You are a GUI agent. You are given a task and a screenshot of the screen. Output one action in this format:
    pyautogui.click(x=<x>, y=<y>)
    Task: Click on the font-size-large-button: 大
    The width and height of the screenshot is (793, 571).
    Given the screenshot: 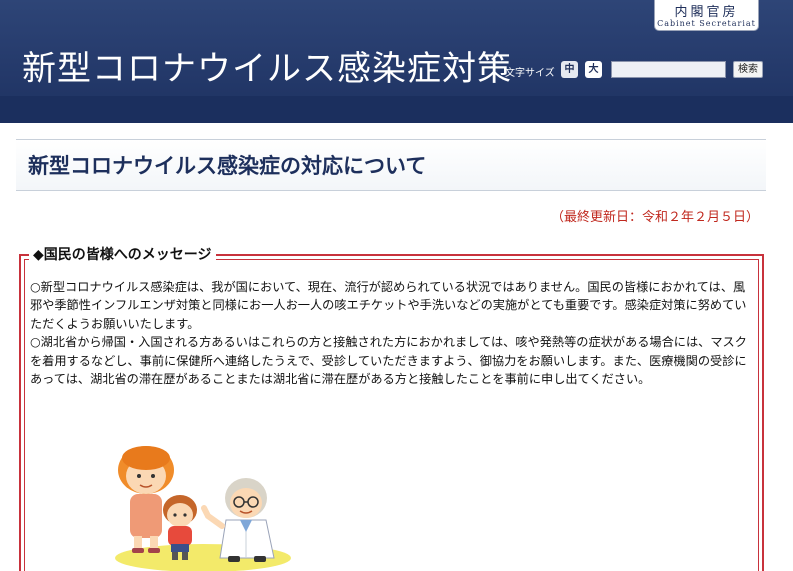 What is the action you would take?
    pyautogui.click(x=593, y=69)
    